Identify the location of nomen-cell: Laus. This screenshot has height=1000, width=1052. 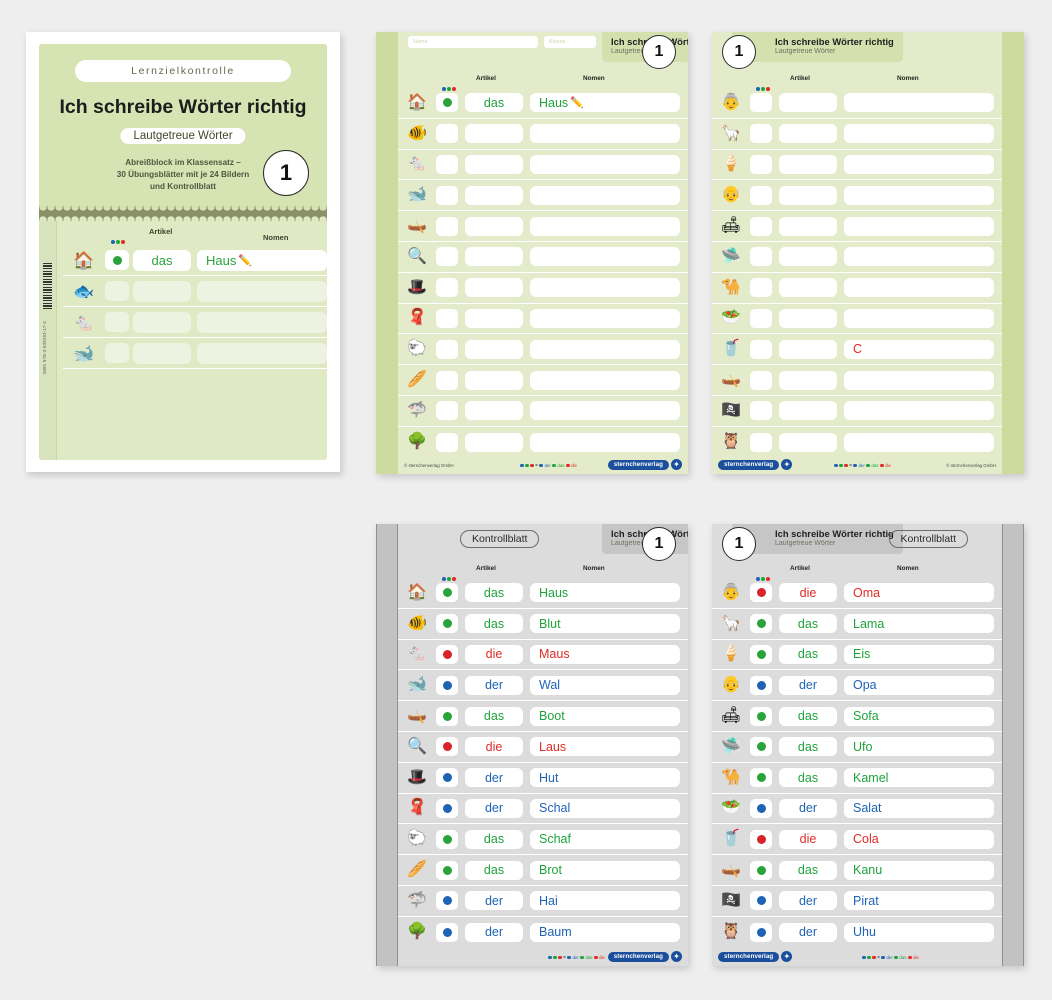
(605, 747).